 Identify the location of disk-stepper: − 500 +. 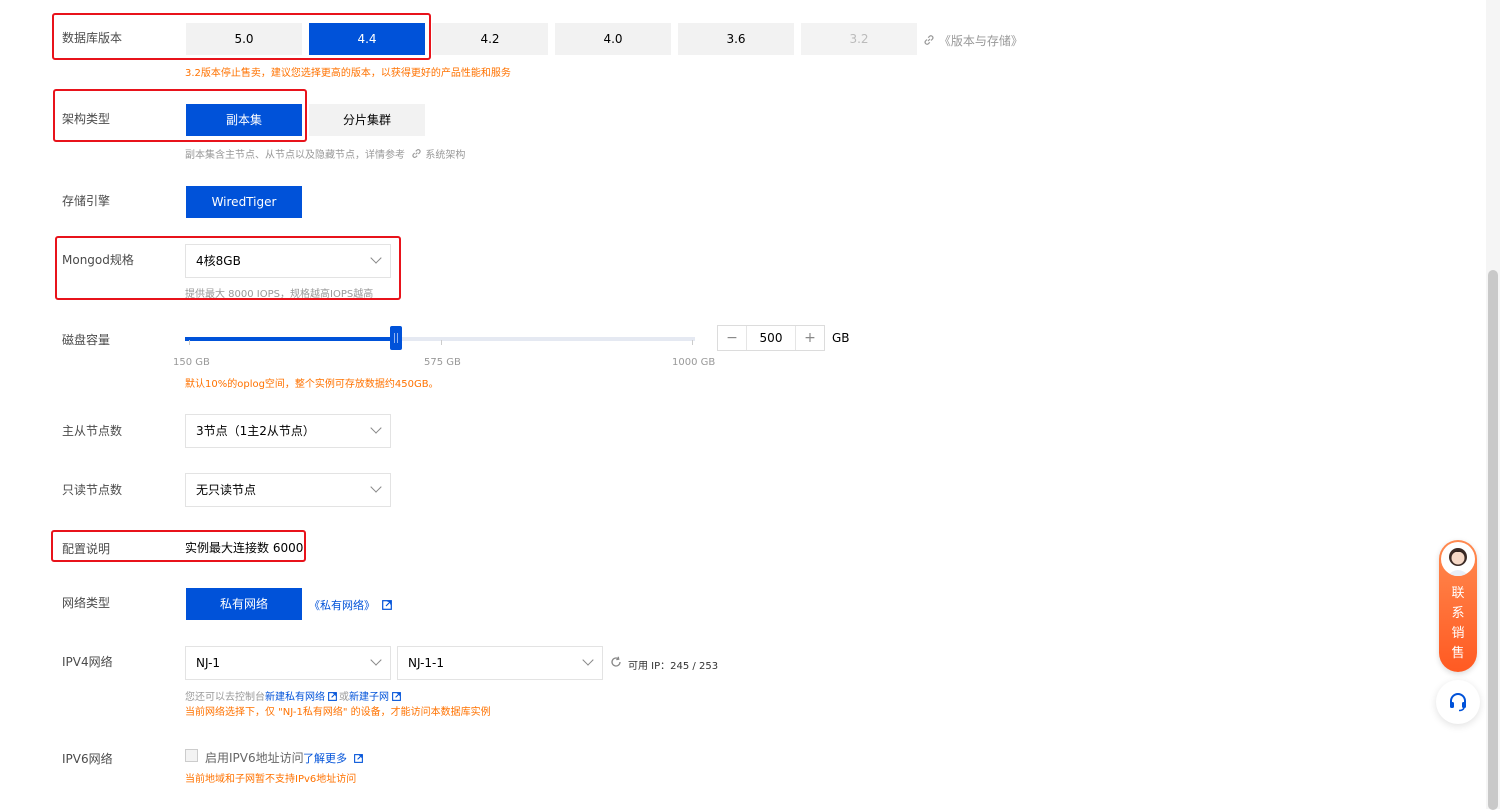
(771, 338).